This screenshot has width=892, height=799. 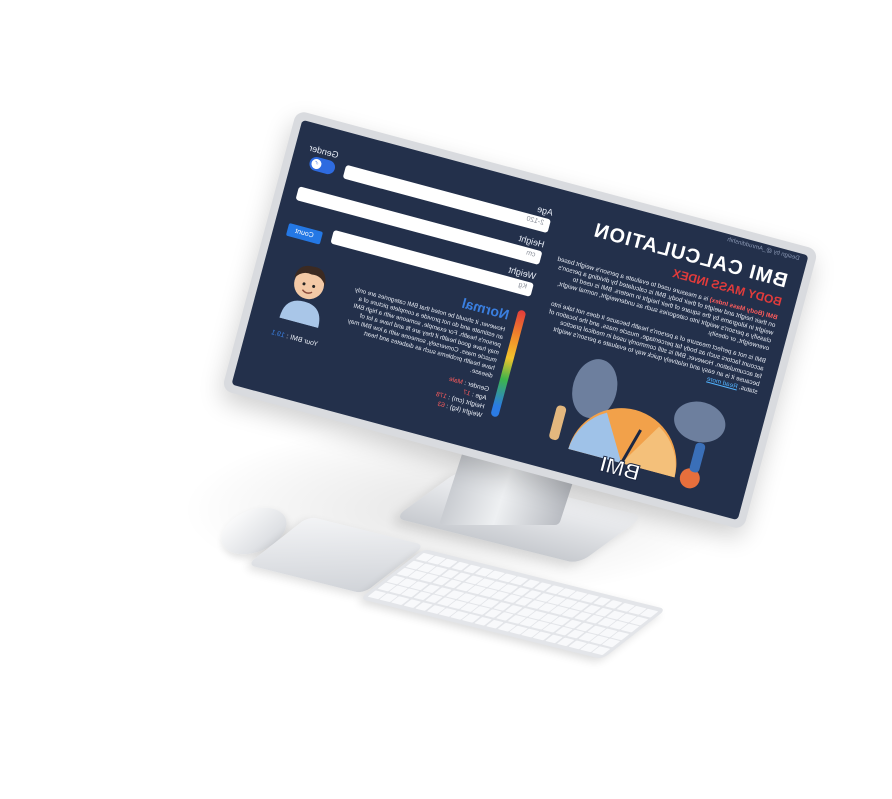 I want to click on stat-height-value: 178, so click(x=441, y=395).